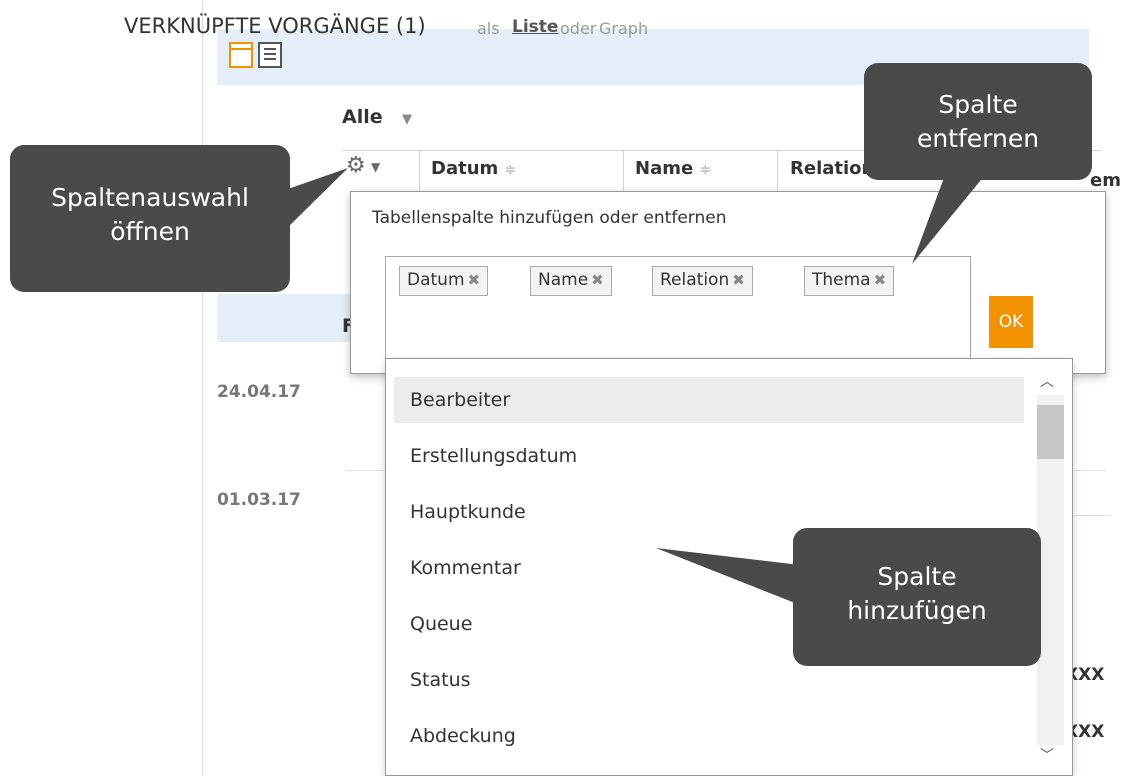  What do you see at coordinates (948, 219) in the screenshot?
I see `callout-pointer-remove-column` at bounding box center [948, 219].